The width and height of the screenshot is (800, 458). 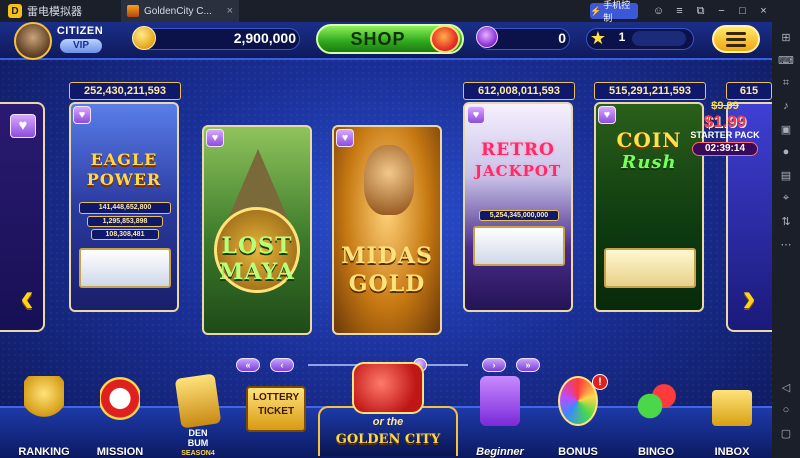 What do you see at coordinates (786, 433) in the screenshot?
I see `recent-icon: ▢` at bounding box center [786, 433].